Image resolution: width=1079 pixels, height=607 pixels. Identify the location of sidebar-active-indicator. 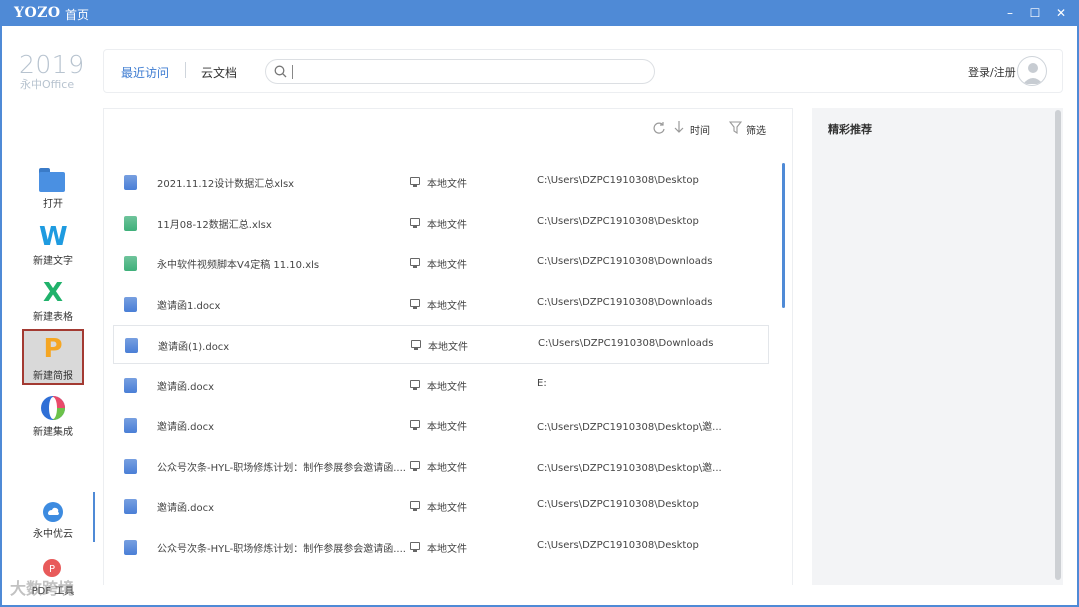
(94, 517).